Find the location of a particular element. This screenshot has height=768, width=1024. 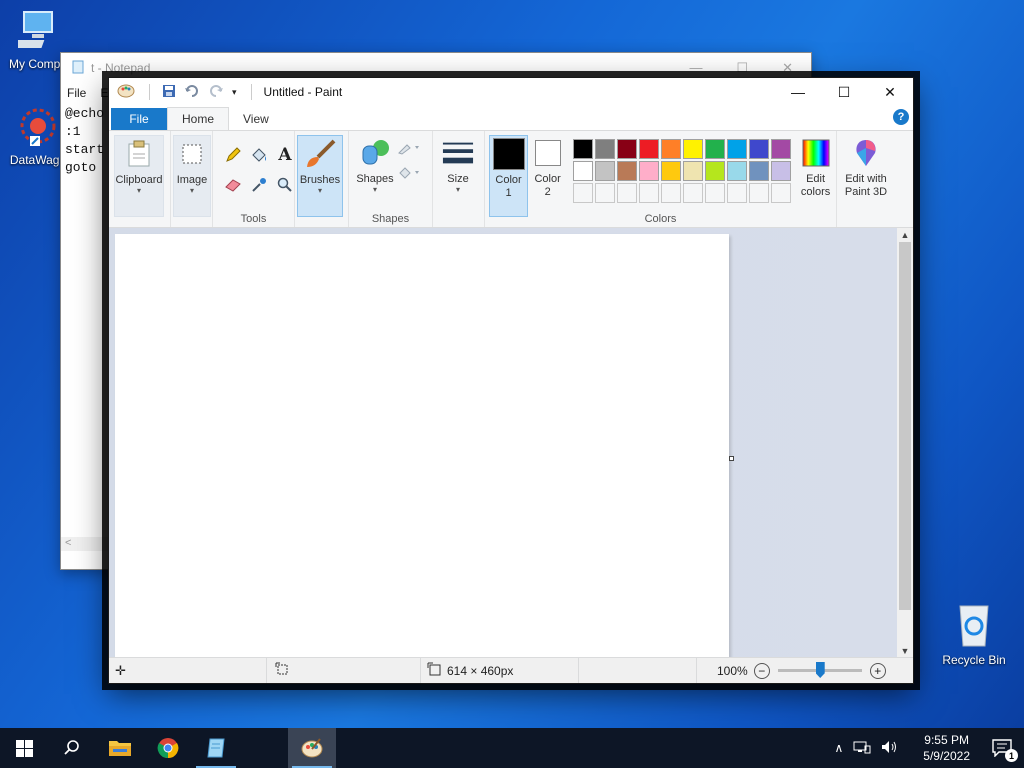

eraser-icon is located at coordinates (233, 185).